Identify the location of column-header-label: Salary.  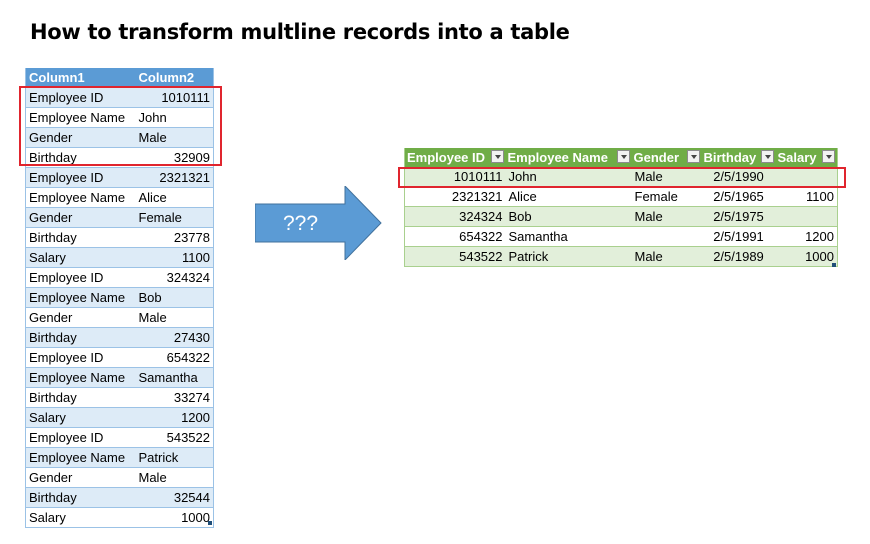
(797, 157).